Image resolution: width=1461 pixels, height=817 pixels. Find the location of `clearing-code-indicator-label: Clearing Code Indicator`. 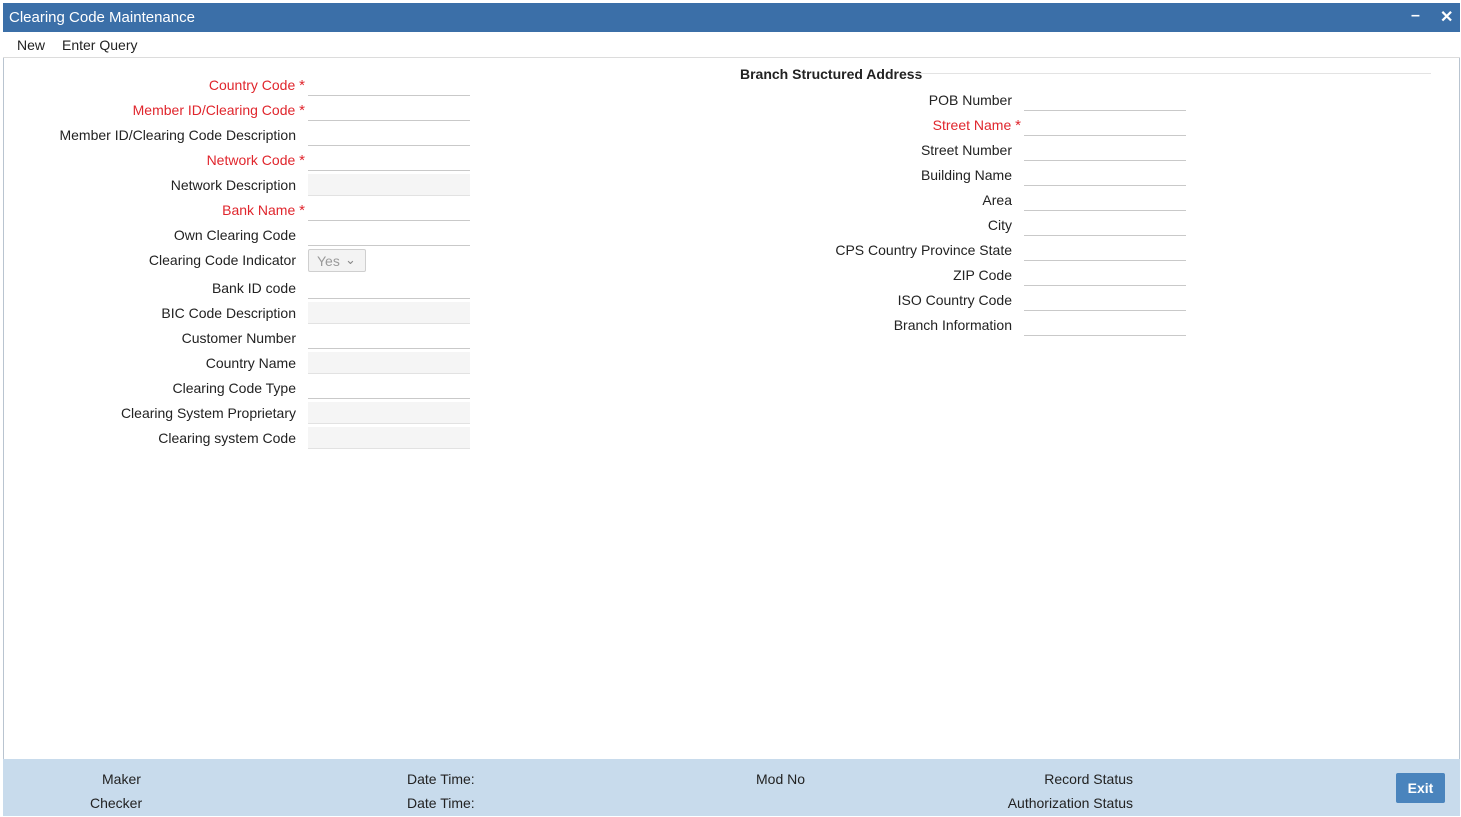

clearing-code-indicator-label: Clearing Code Indicator is located at coordinates (222, 260).